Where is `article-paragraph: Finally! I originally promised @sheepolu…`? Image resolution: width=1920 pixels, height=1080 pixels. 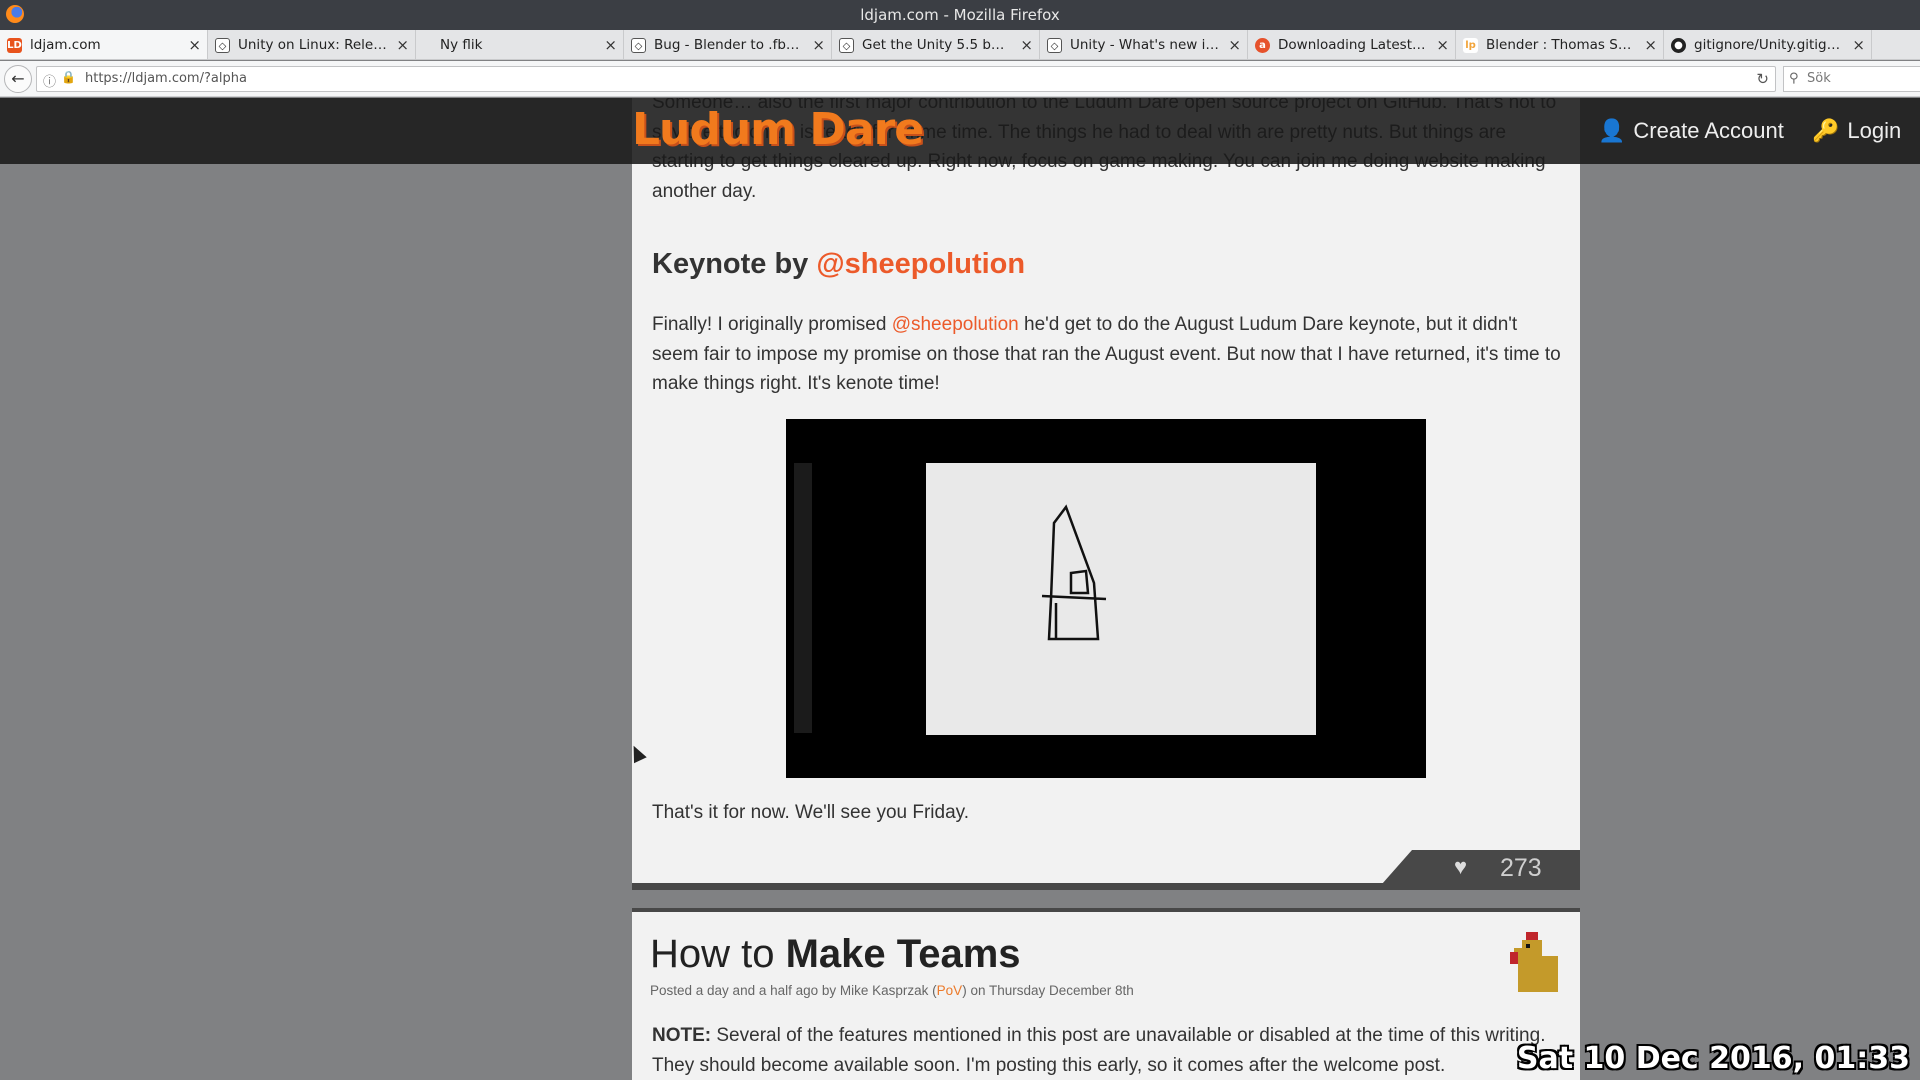
article-paragraph: Finally! I originally promised @sheepolu… is located at coordinates (1107, 354).